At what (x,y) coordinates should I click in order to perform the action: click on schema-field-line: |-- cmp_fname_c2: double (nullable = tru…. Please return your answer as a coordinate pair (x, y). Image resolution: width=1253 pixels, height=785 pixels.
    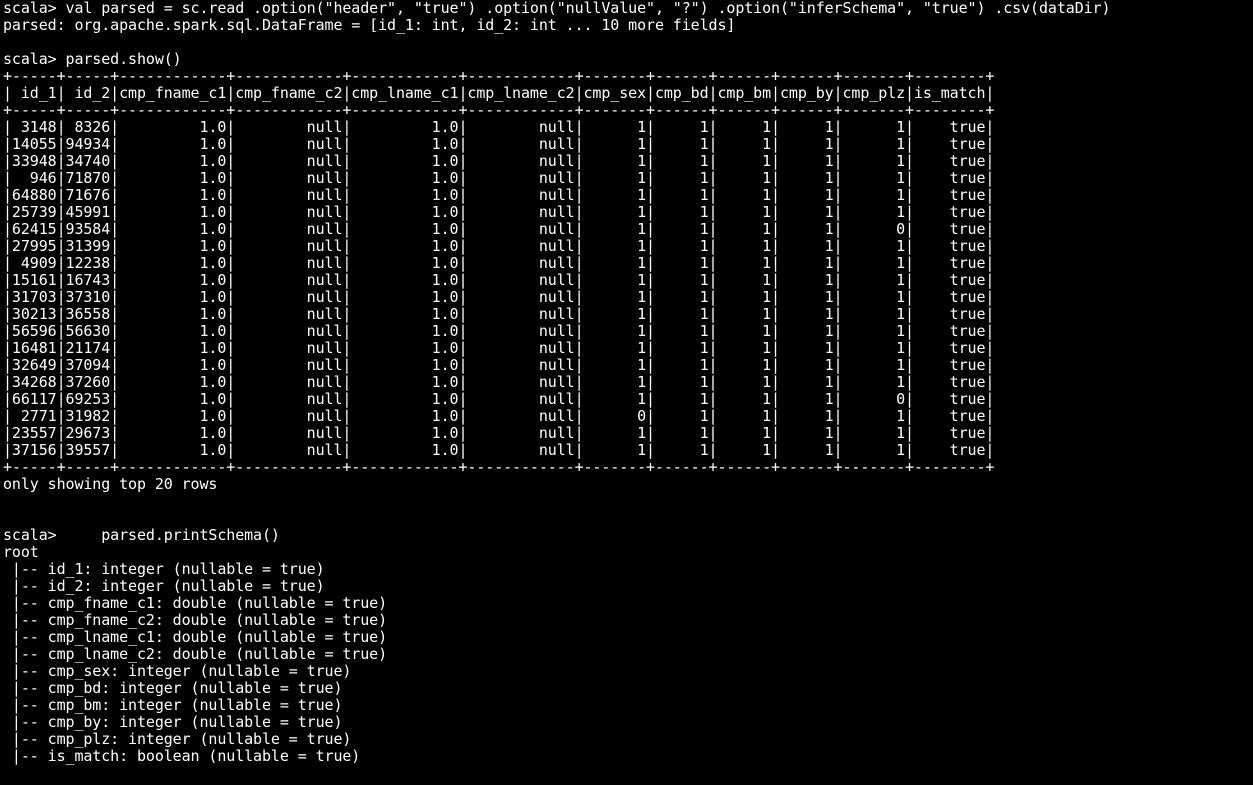
    Looking at the image, I should click on (195, 620).